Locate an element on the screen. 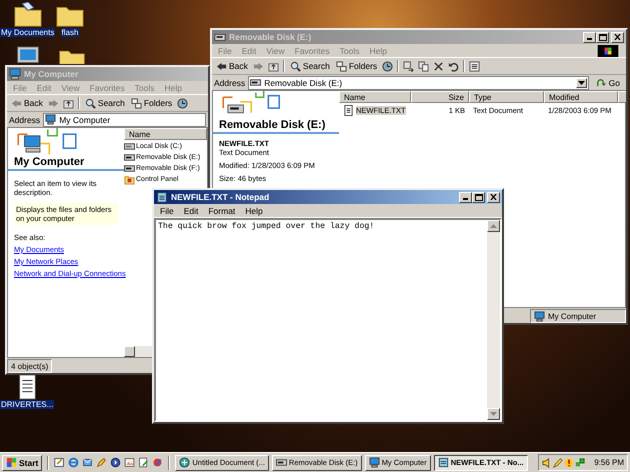  scroll-left-button is located at coordinates (129, 351).